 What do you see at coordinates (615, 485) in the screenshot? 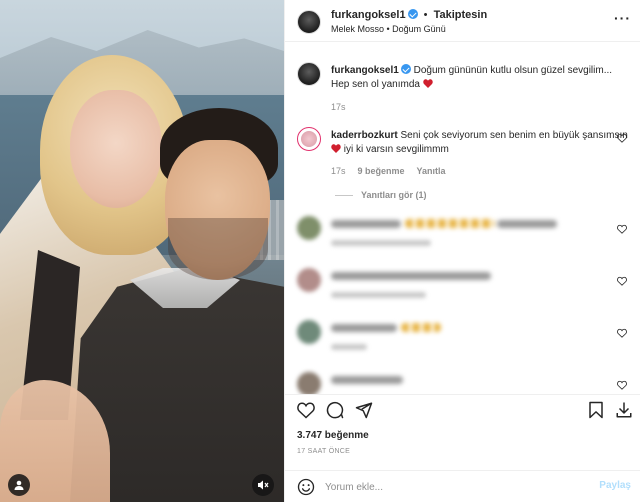
I see `post-comment-button: Paylaş` at bounding box center [615, 485].